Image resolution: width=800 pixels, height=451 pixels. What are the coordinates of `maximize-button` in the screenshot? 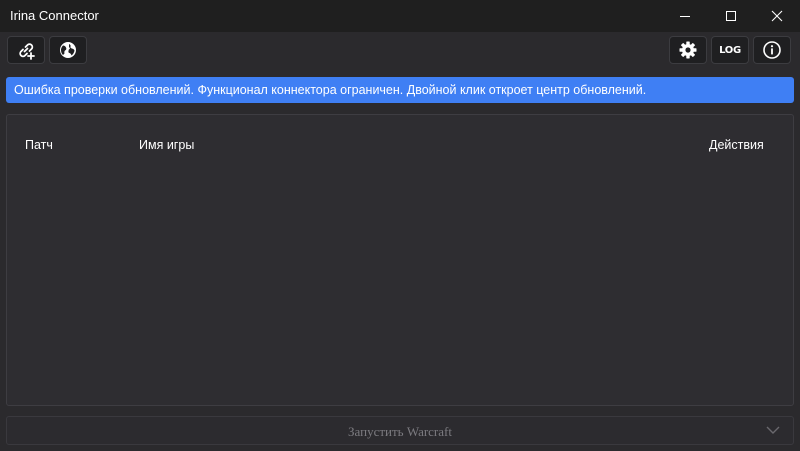 It's located at (731, 16).